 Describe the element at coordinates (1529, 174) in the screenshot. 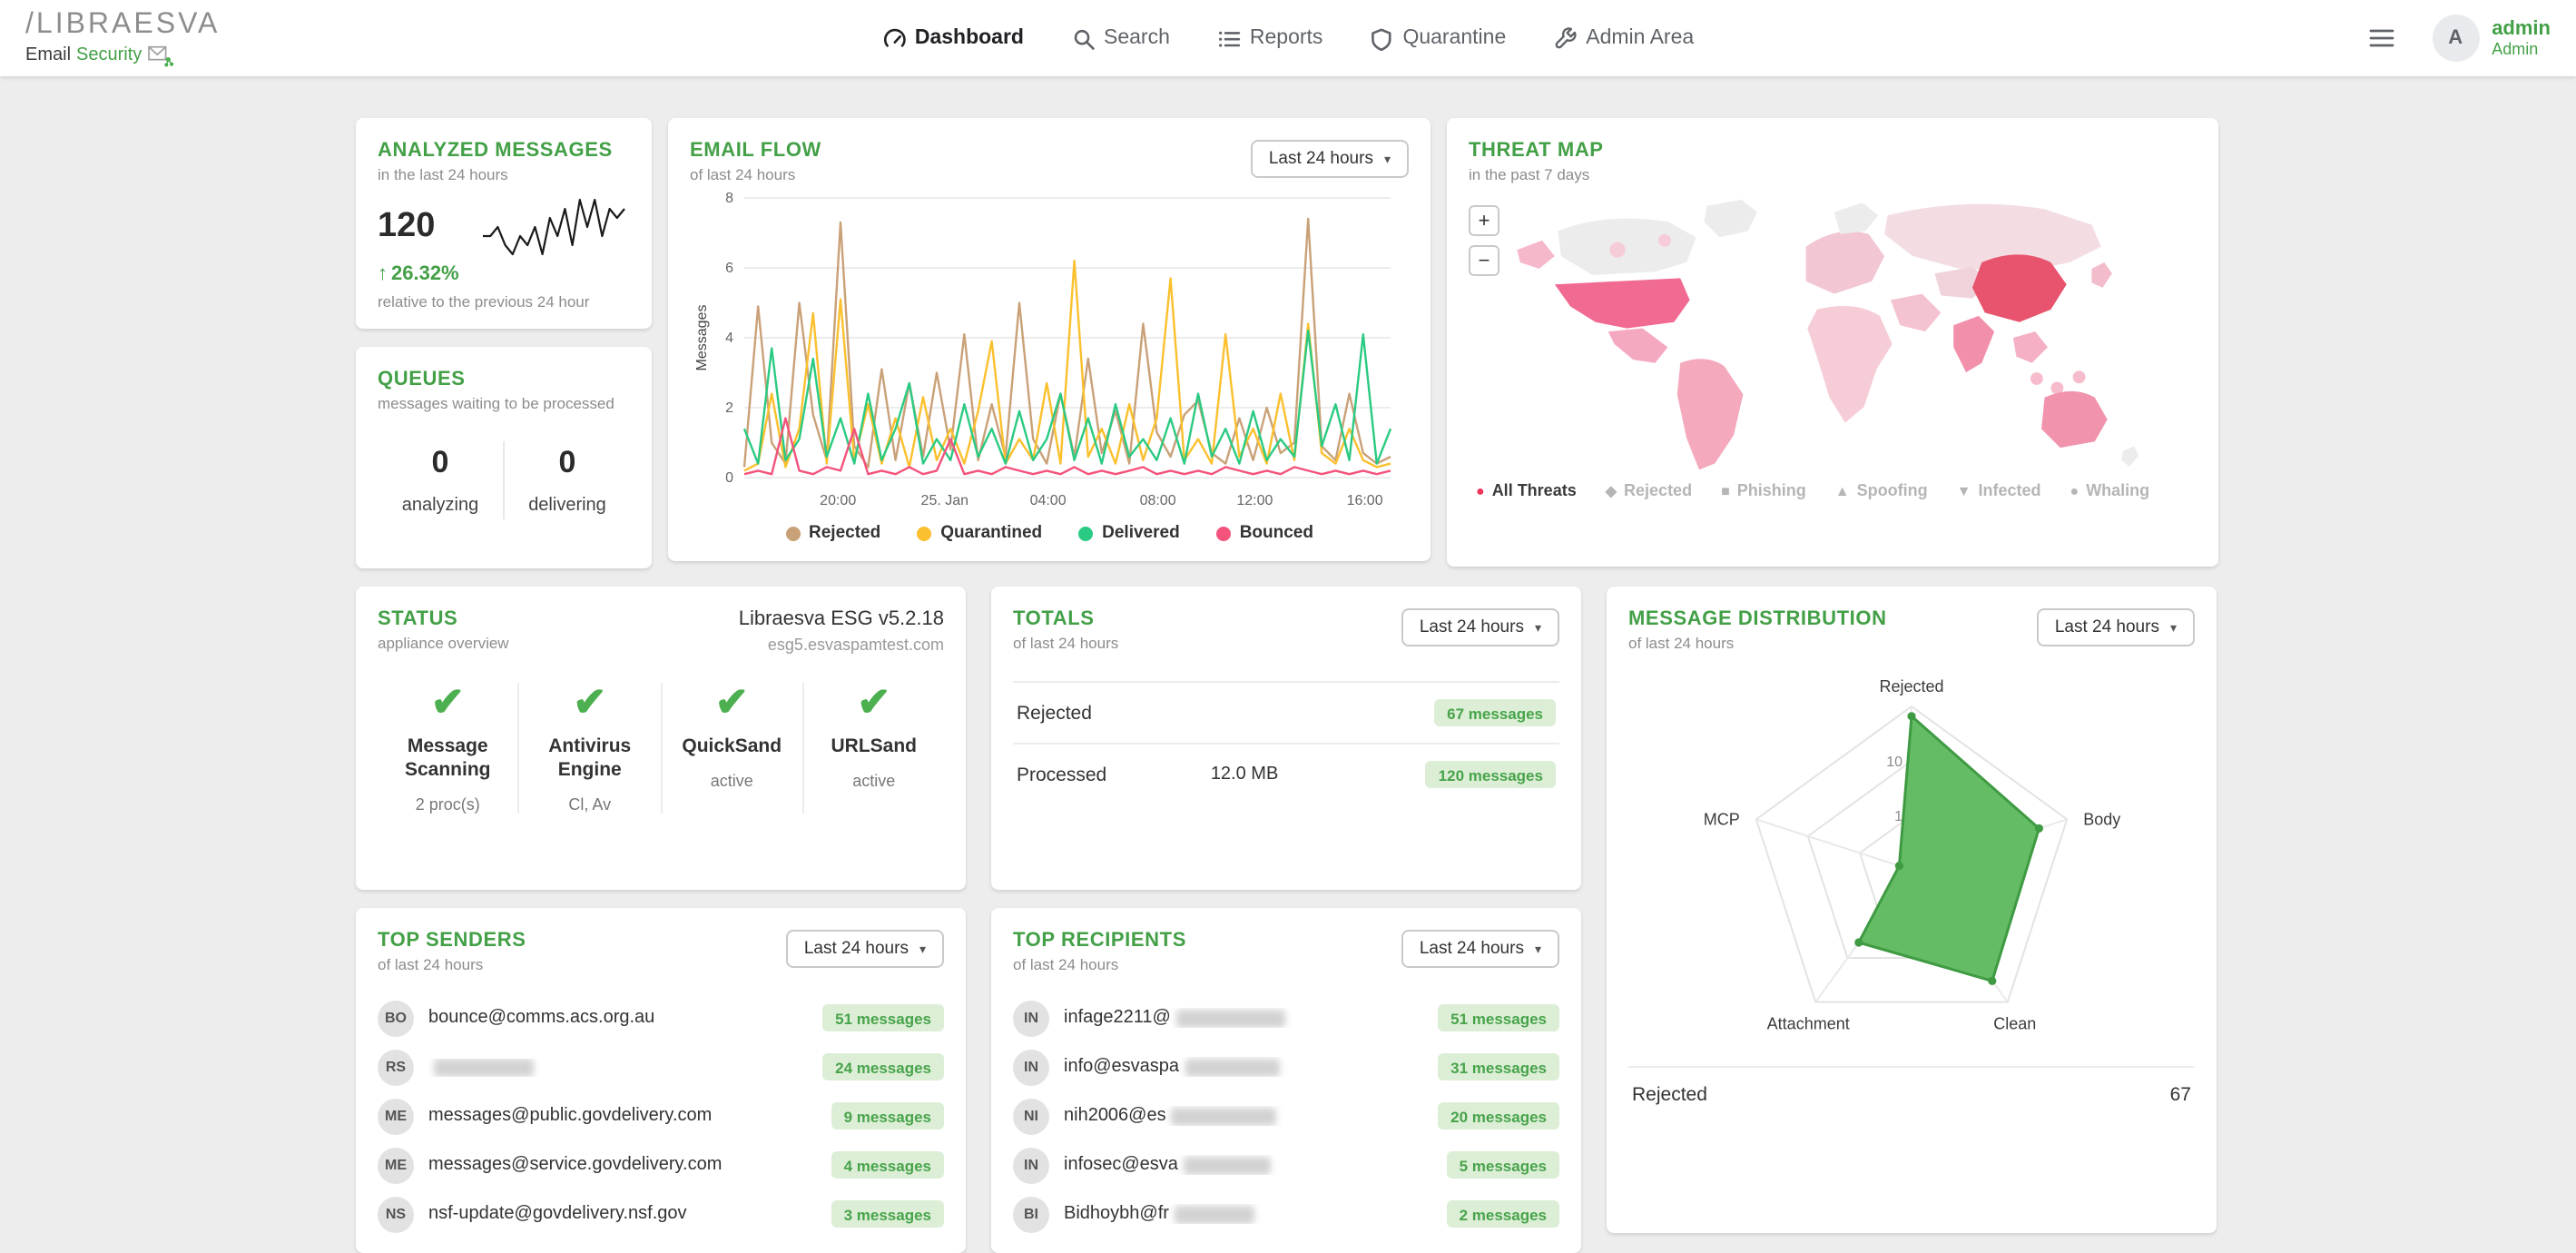

I see `card-subtitle: in the past 7 days` at that location.